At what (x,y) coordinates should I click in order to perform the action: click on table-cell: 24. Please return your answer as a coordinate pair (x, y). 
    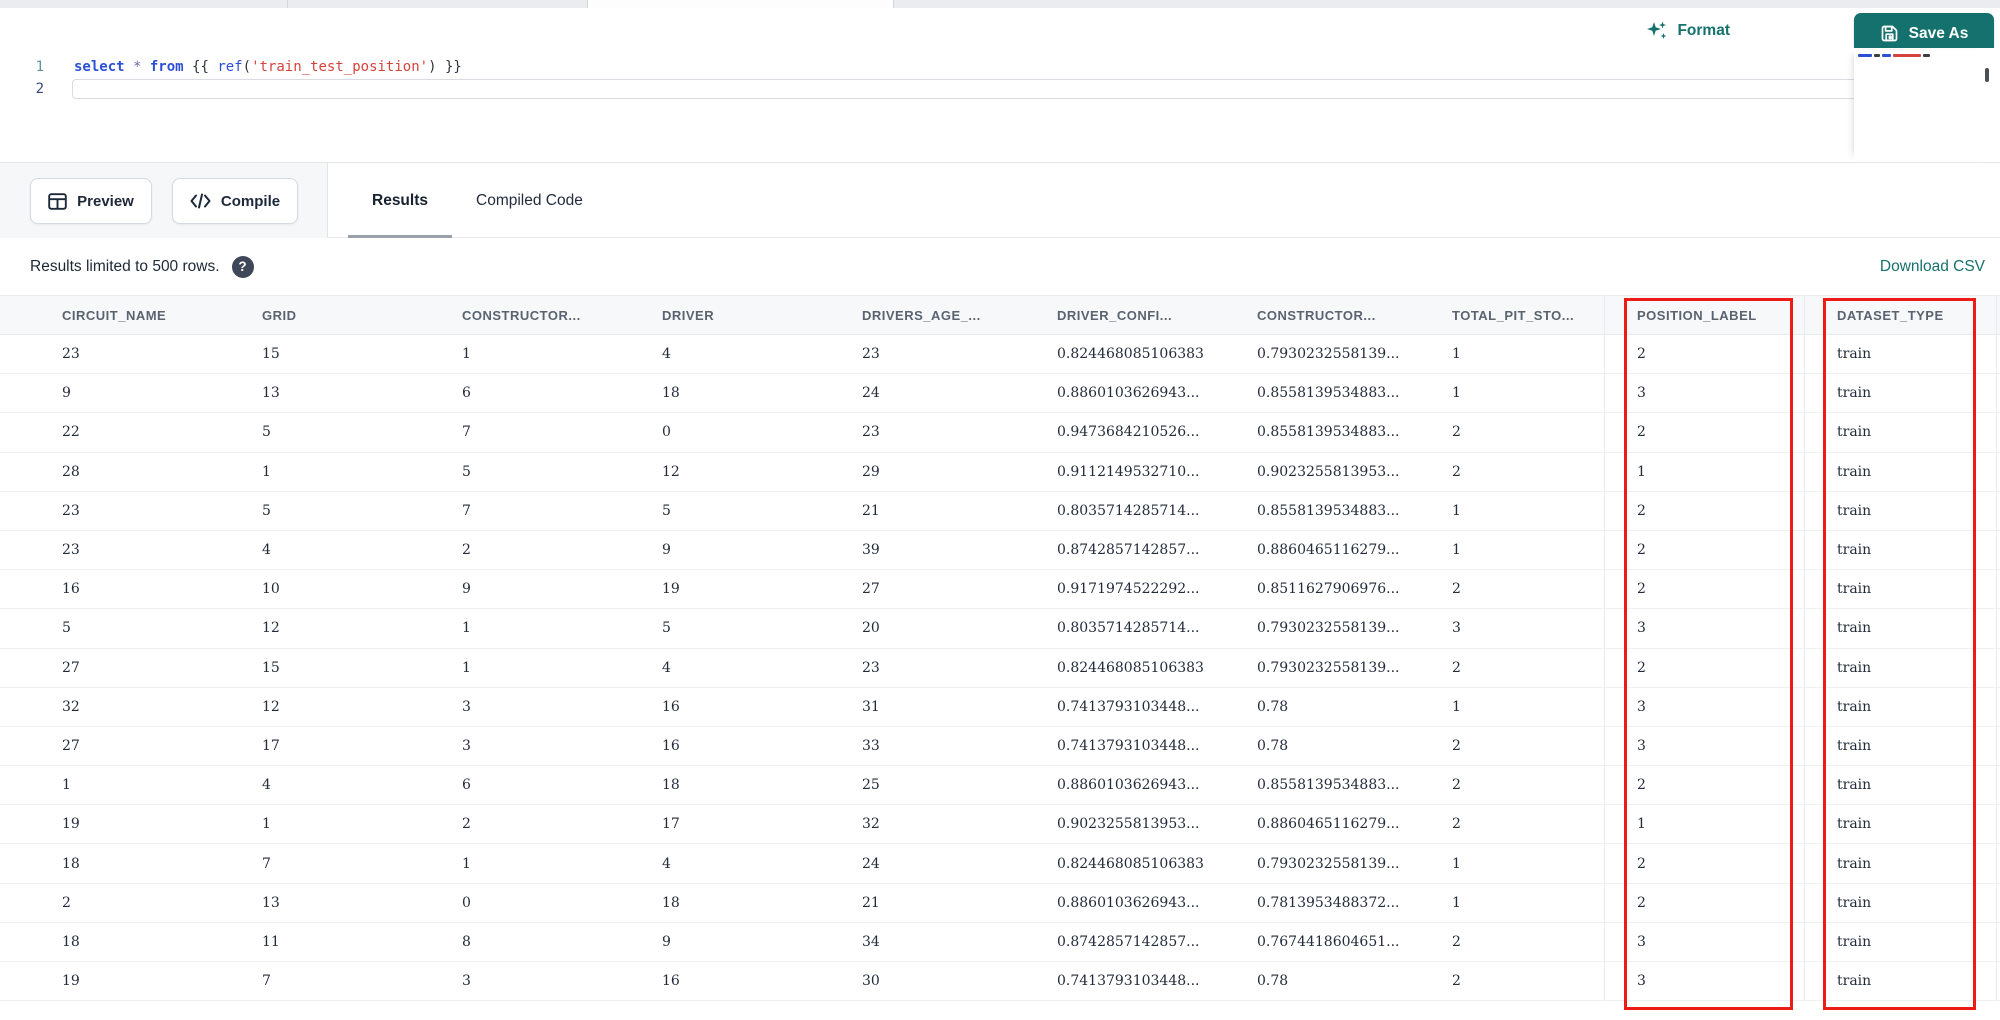
    Looking at the image, I should click on (927, 394).